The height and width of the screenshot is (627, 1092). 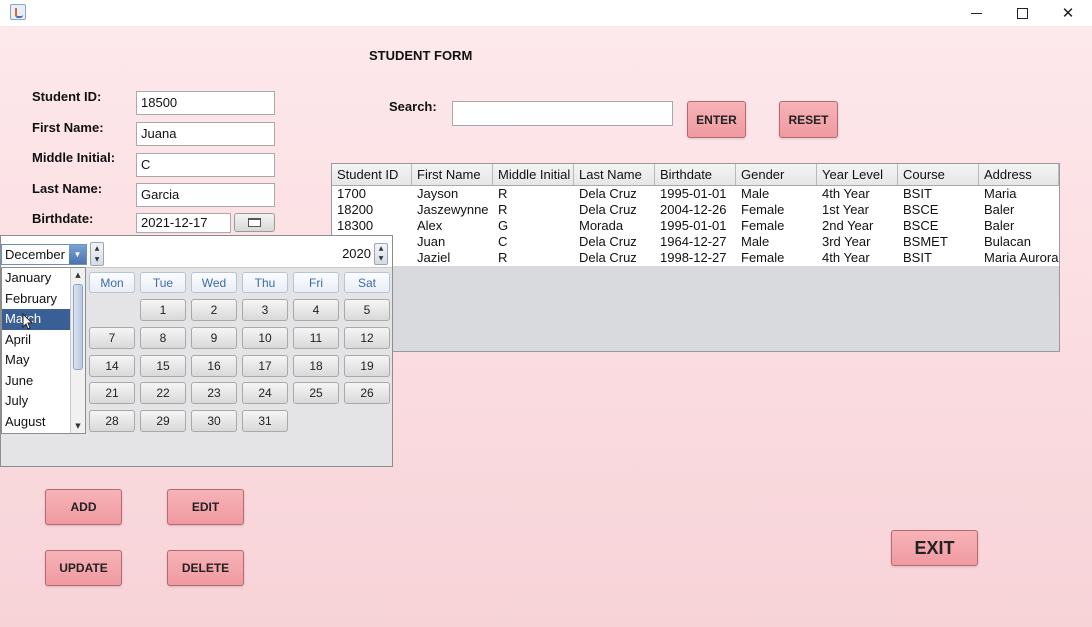 What do you see at coordinates (78, 327) in the screenshot?
I see `scrollbar-thumb` at bounding box center [78, 327].